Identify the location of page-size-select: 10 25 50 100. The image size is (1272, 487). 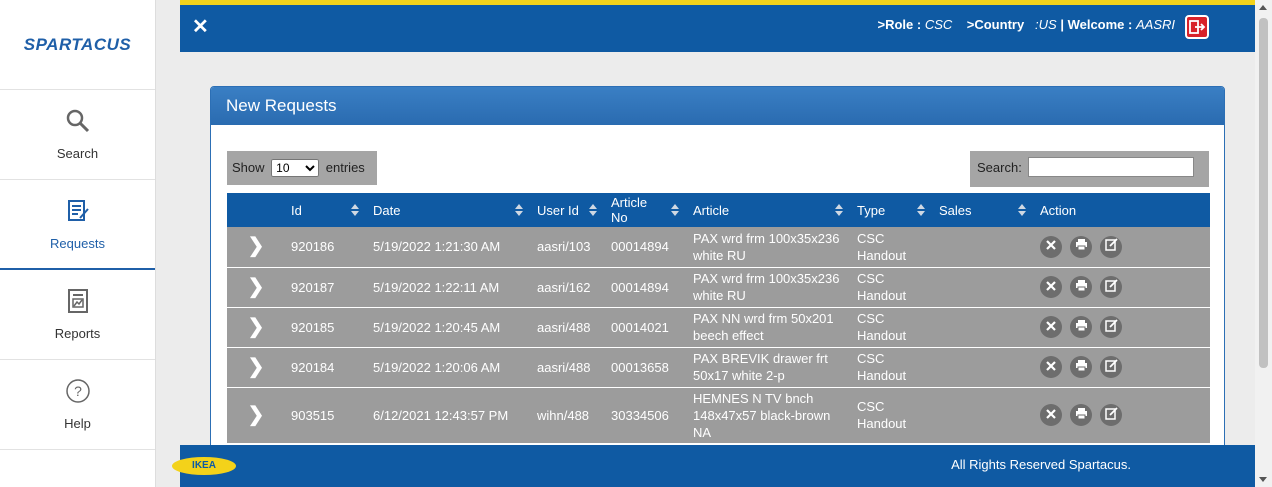
(295, 168).